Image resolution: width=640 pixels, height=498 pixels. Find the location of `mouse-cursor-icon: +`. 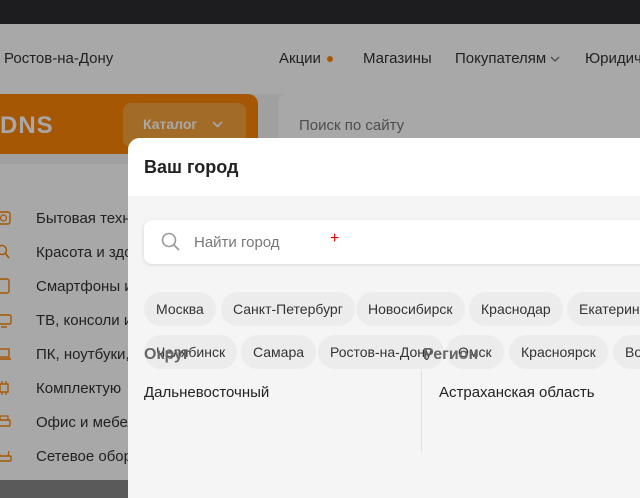

mouse-cursor-icon: + is located at coordinates (335, 238).